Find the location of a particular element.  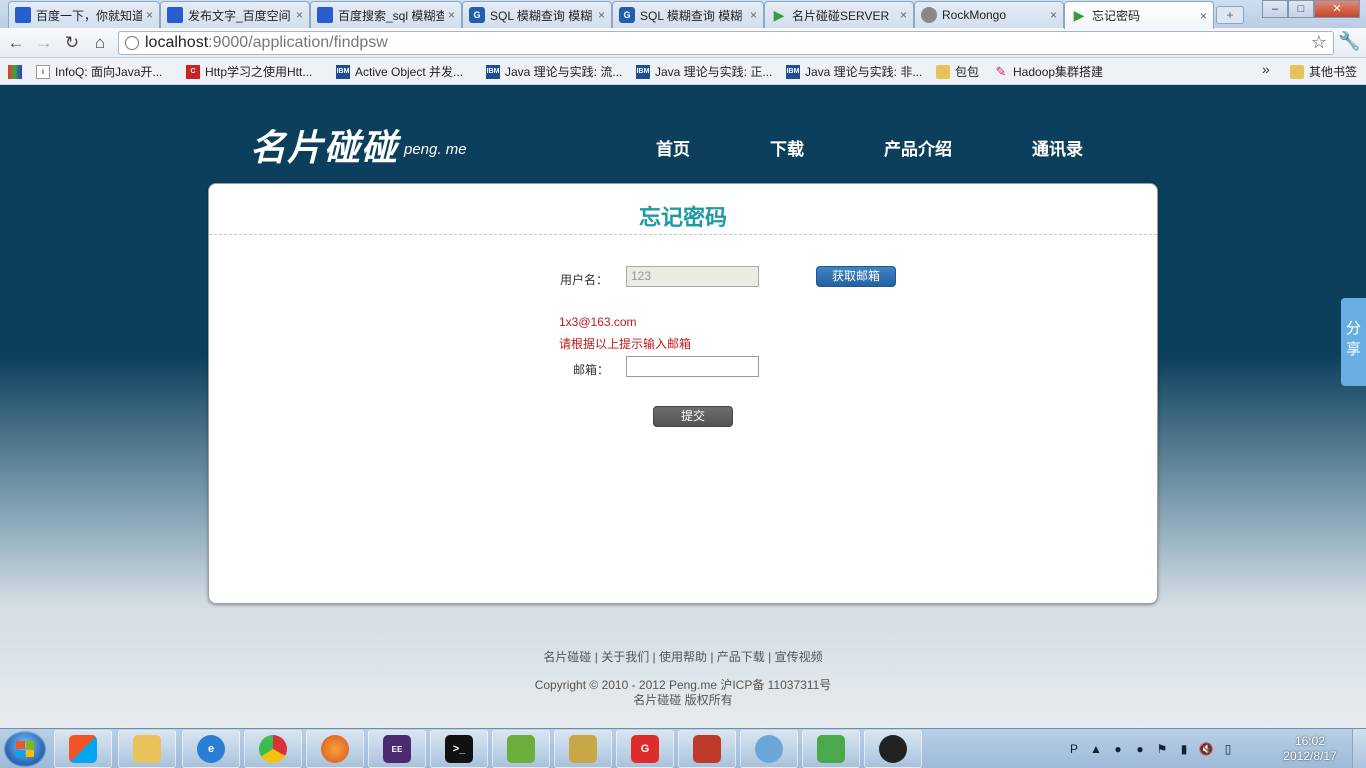

bookmark-hadoop: ✎ Hadoop集群搭建 is located at coordinates (1049, 71).